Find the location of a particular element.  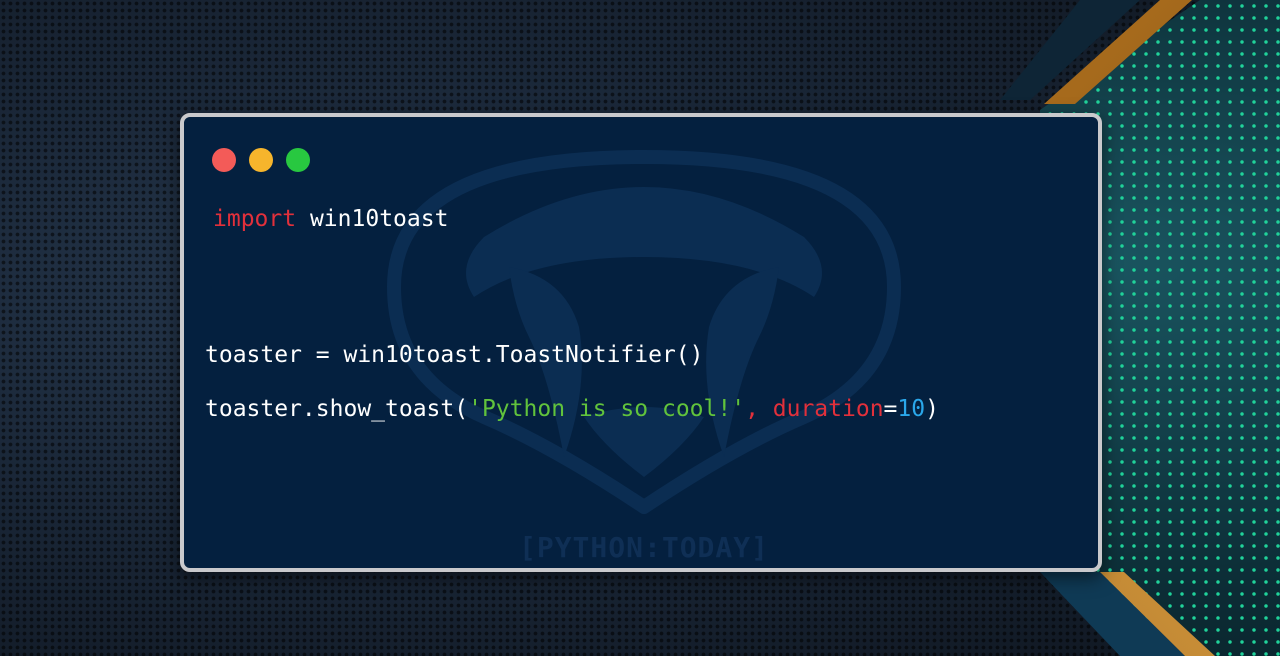

close-paren: ) is located at coordinates (932, 409).